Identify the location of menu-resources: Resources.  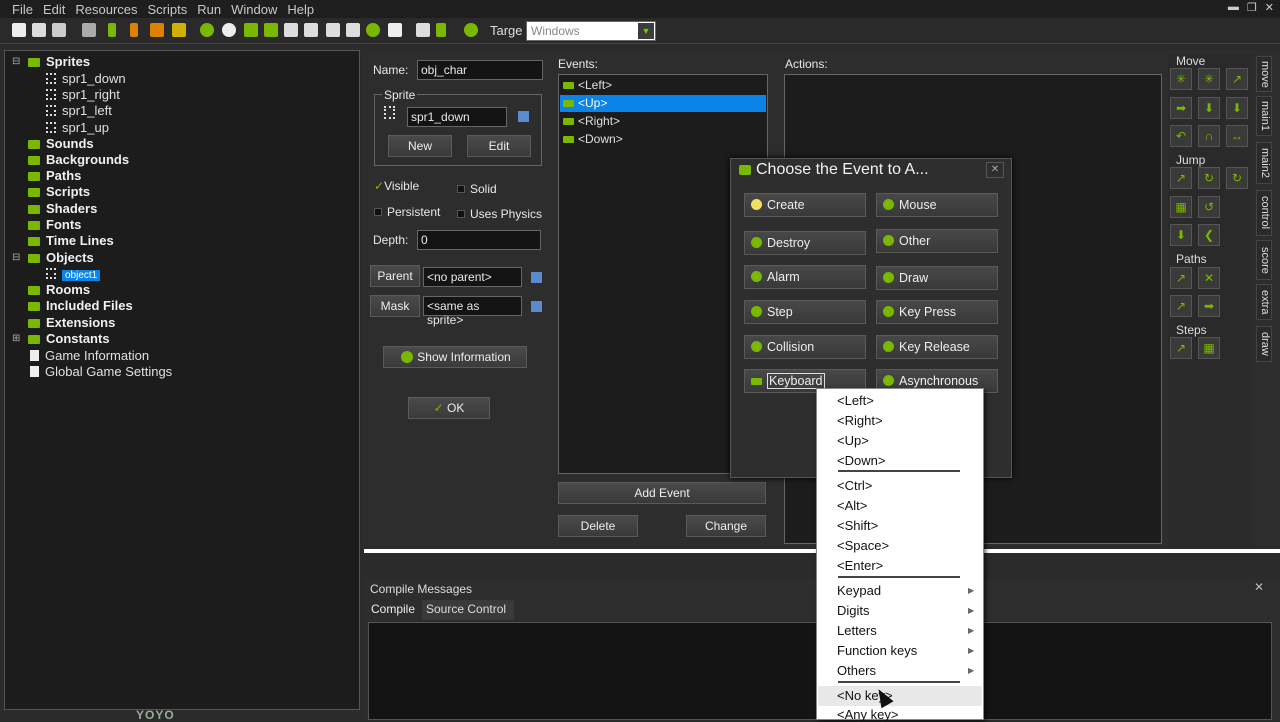
(106, 9).